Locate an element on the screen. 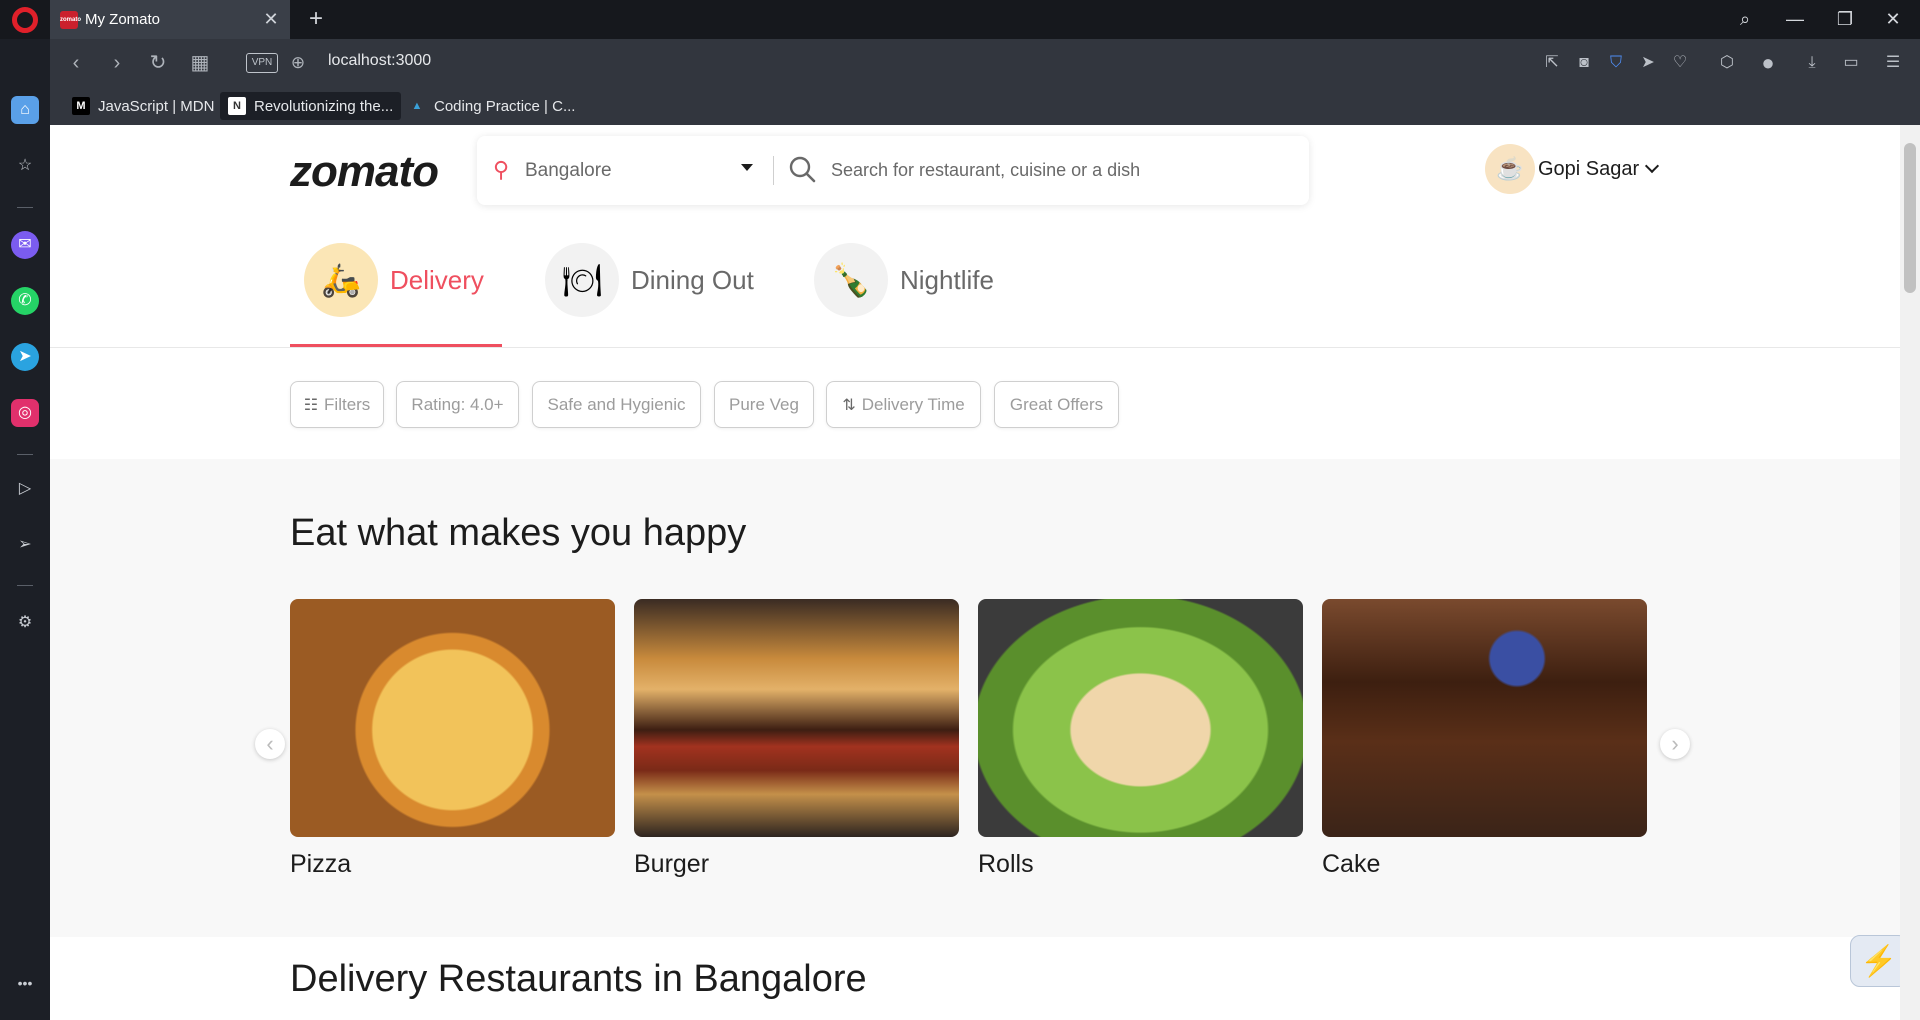 Image resolution: width=1920 pixels, height=1020 pixels. location-select: Bangalore is located at coordinates (568, 171).